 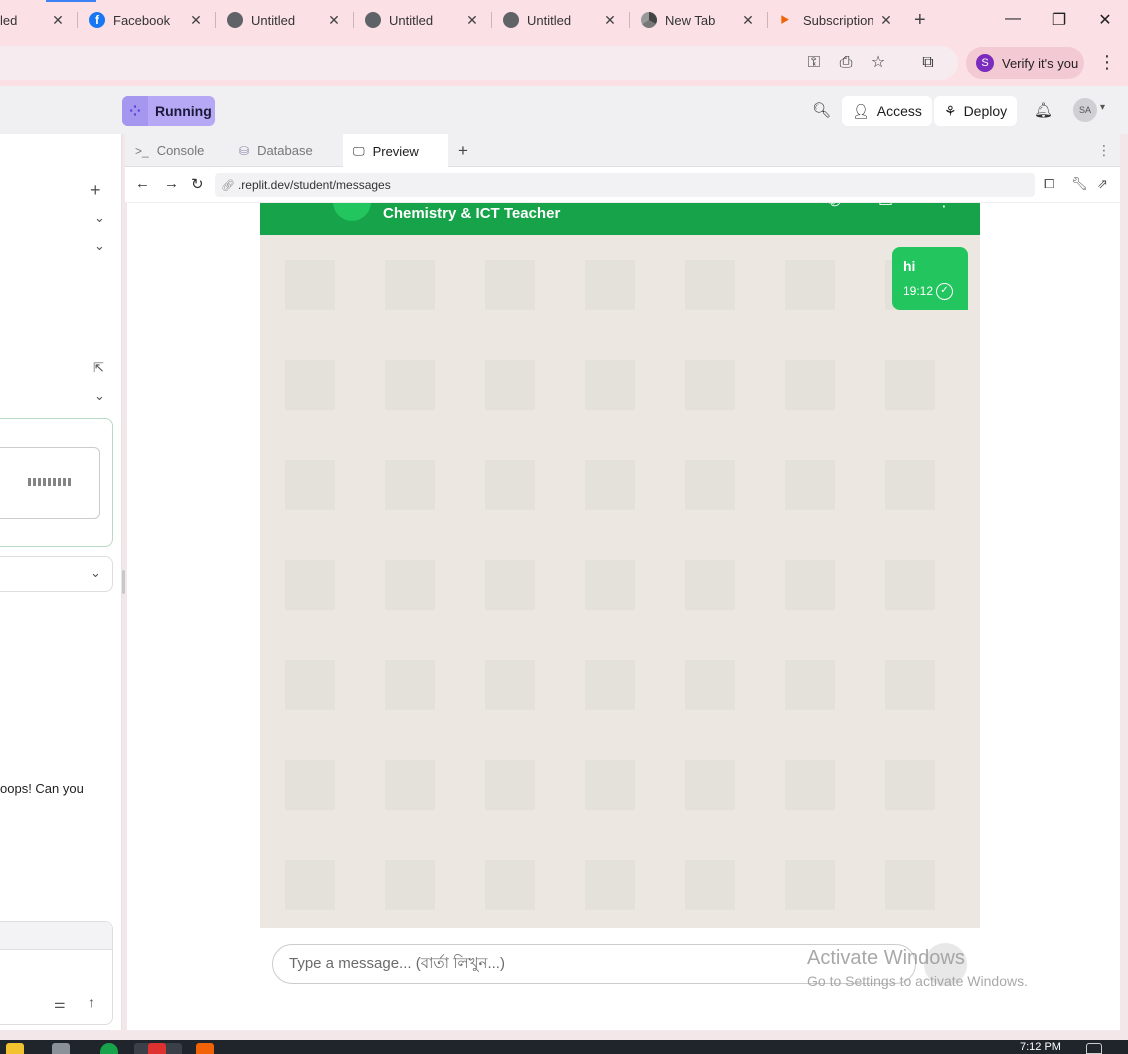 I want to click on profile-avatar: S, so click(x=985, y=63).